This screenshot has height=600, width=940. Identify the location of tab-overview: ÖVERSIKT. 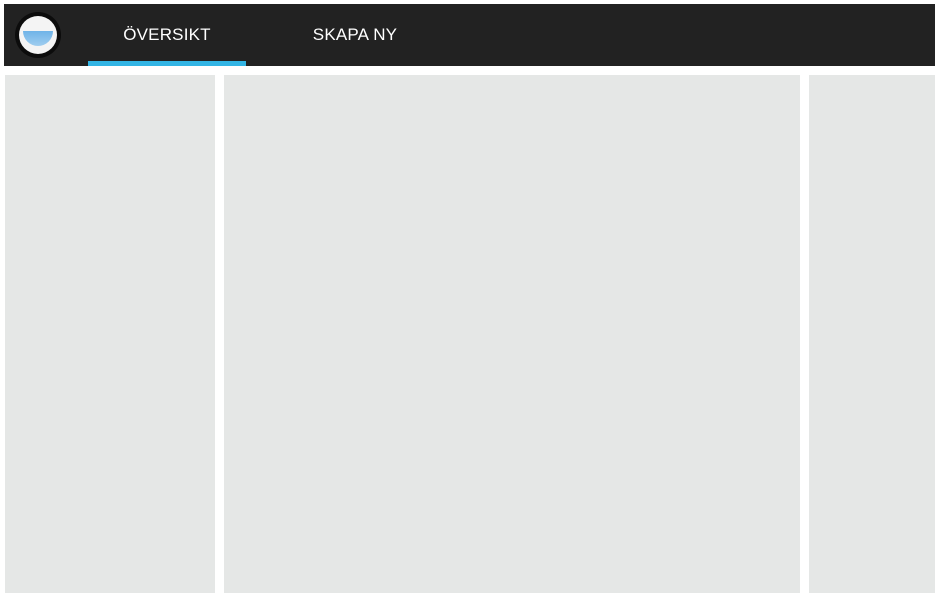
(167, 35).